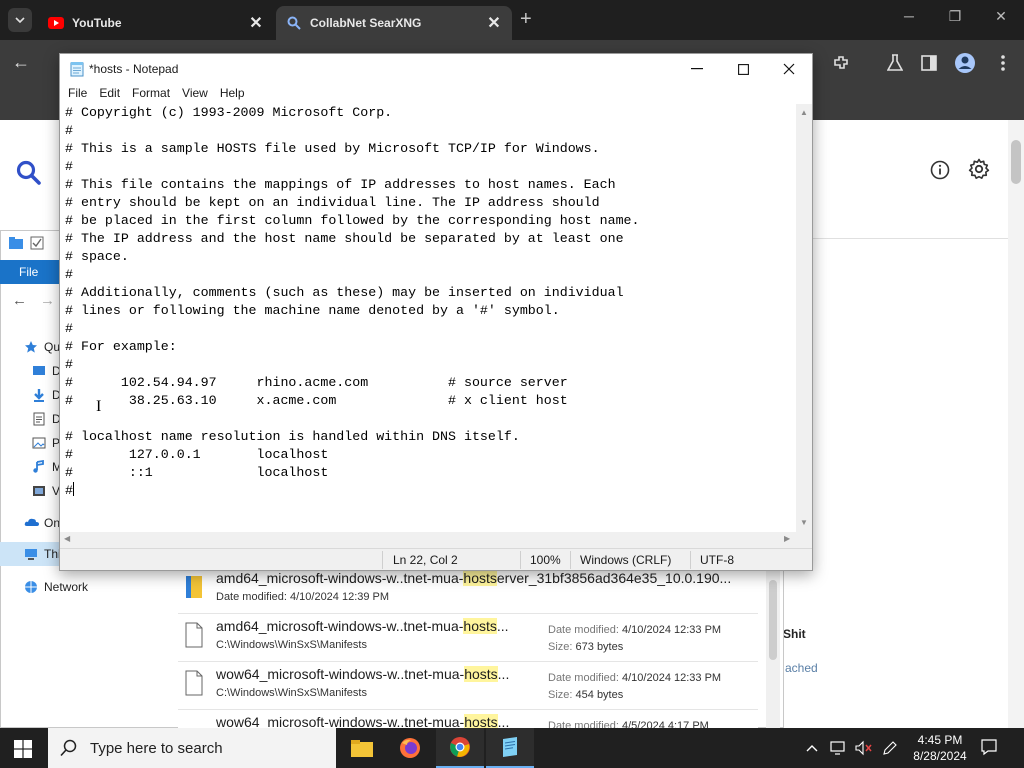  What do you see at coordinates (864, 748) in the screenshot?
I see `volume-muted-tray-icon` at bounding box center [864, 748].